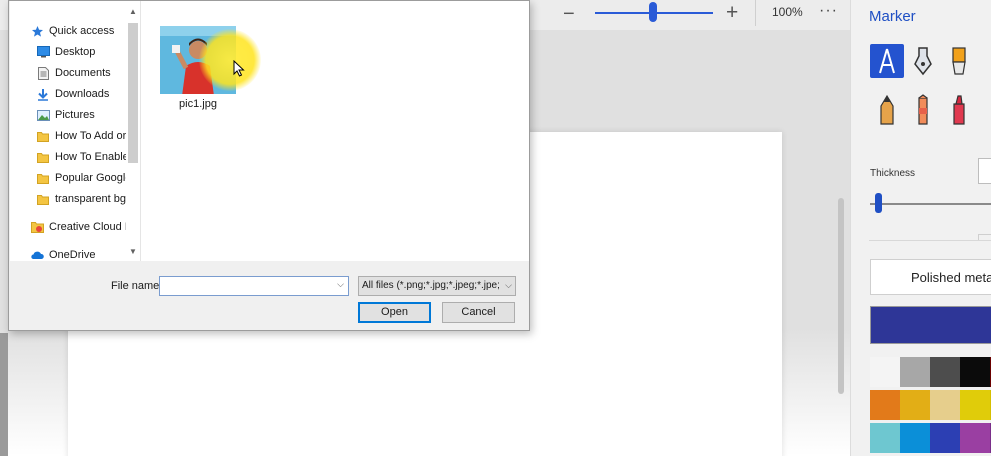  What do you see at coordinates (841, 296) in the screenshot?
I see `workspace-scrollbar` at bounding box center [841, 296].